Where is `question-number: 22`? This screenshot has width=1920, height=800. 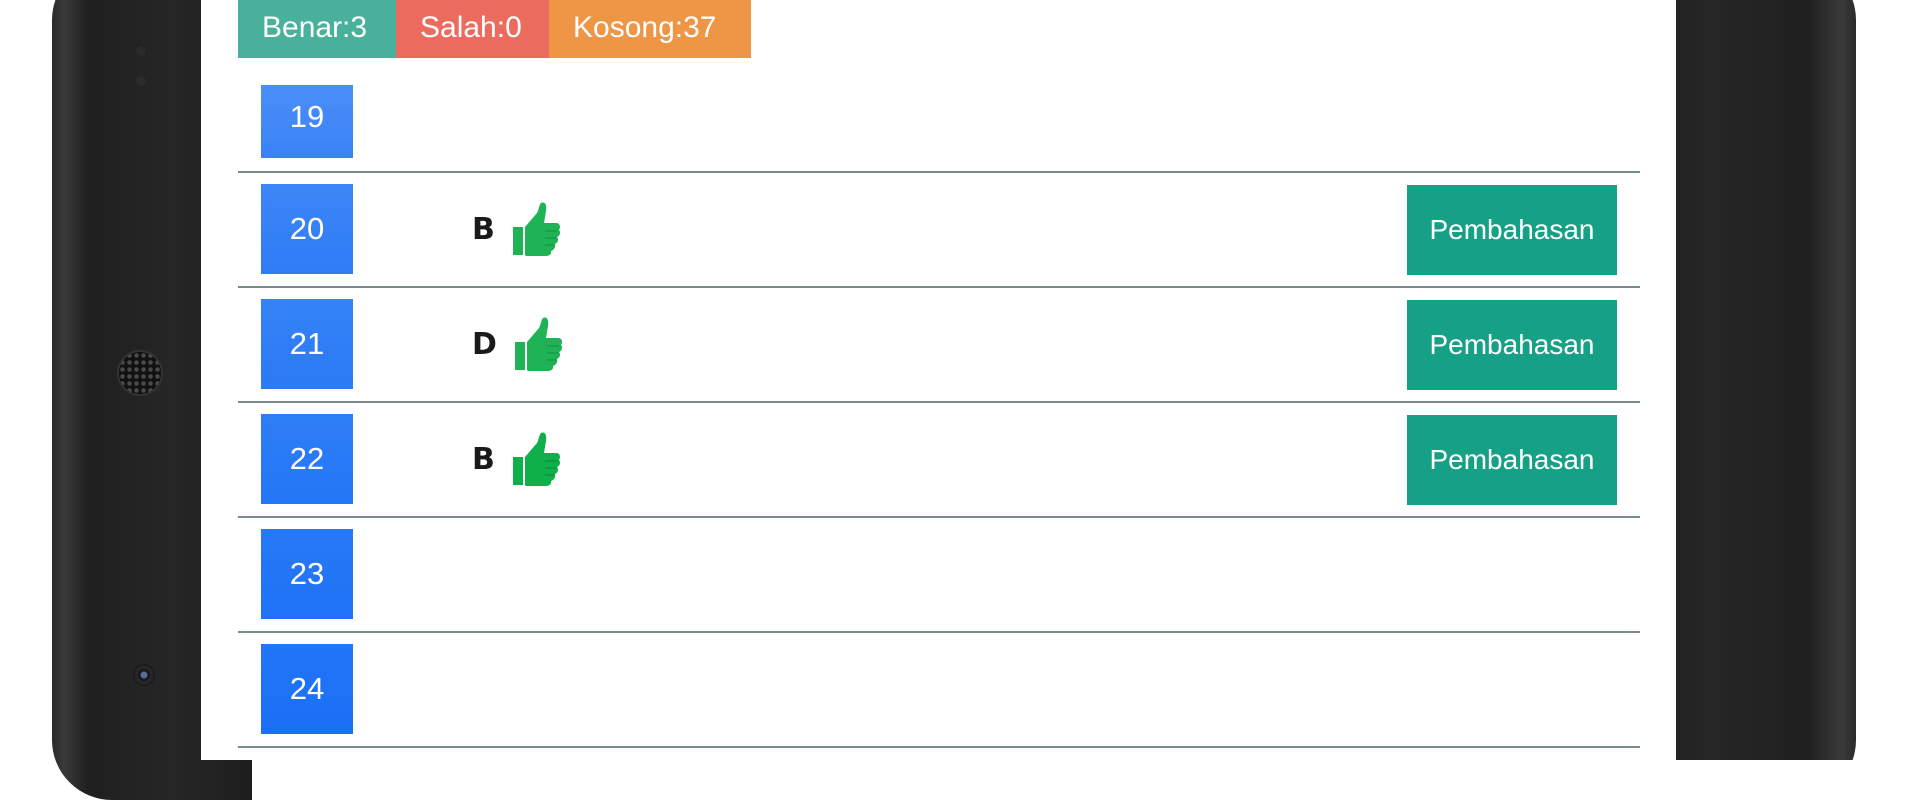 question-number: 22 is located at coordinates (307, 459).